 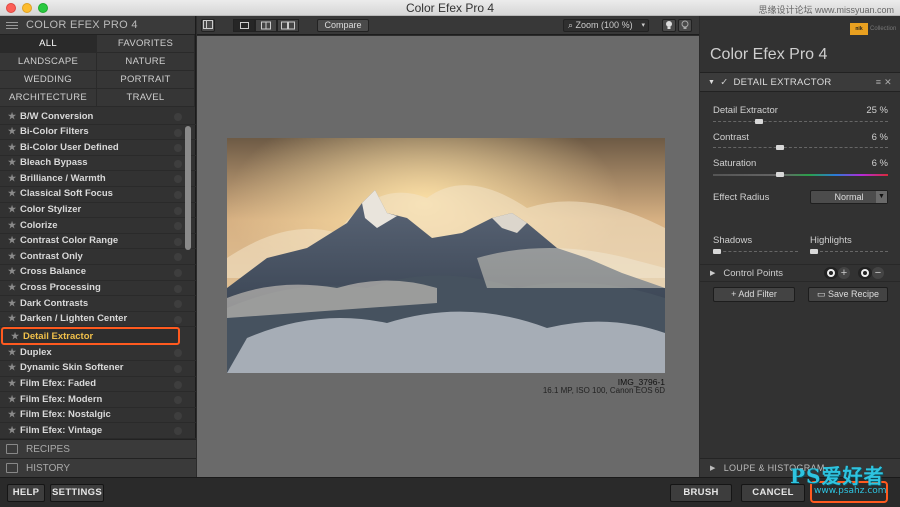 What do you see at coordinates (146, 98) in the screenshot?
I see `category-travel: TRAVEL` at bounding box center [146, 98].